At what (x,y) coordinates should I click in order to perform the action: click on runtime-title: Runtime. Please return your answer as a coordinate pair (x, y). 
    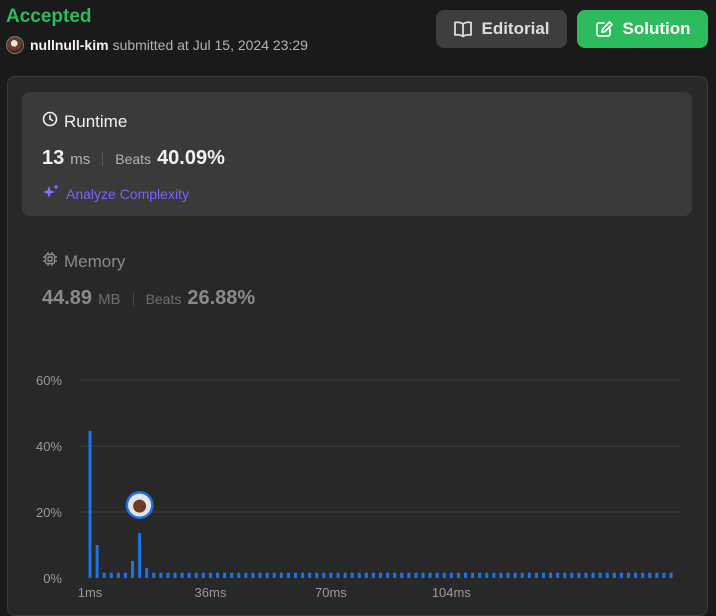
    Looking at the image, I should click on (96, 121).